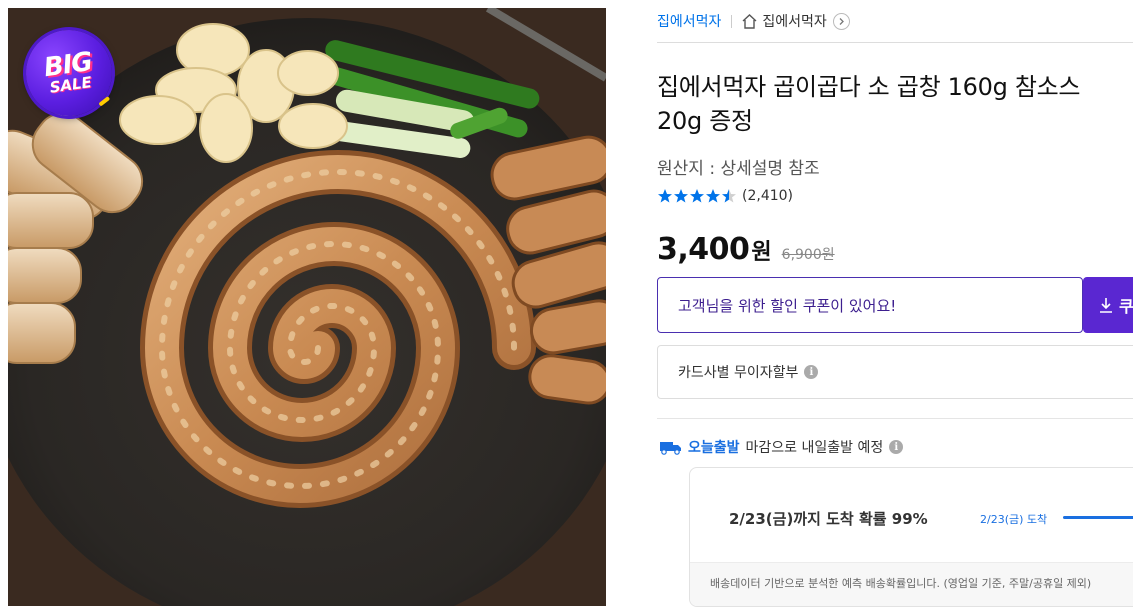 Image resolution: width=1133 pixels, height=611 pixels. I want to click on download-icon, so click(1106, 305).